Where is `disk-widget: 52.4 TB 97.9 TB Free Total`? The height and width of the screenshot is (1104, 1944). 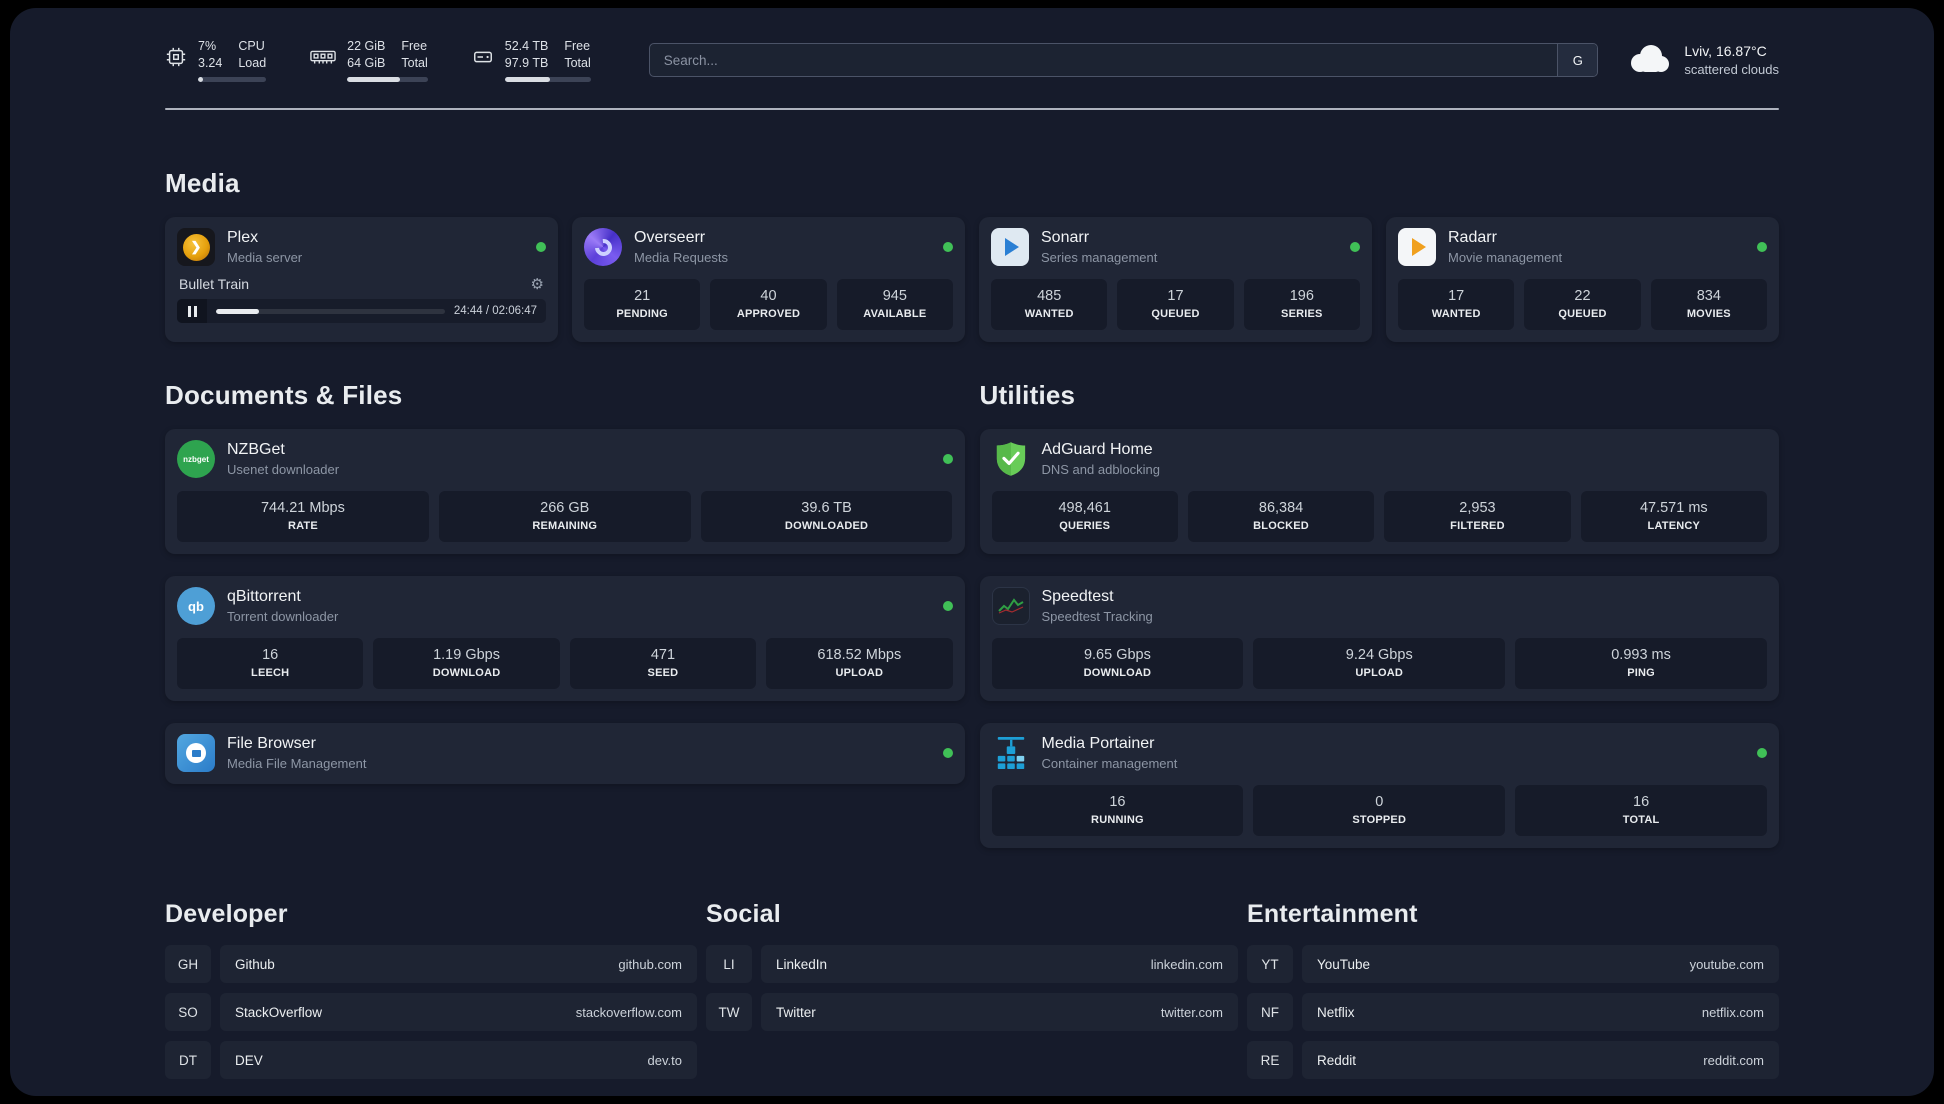
disk-widget: 52.4 TB 97.9 TB Free Total is located at coordinates (531, 60).